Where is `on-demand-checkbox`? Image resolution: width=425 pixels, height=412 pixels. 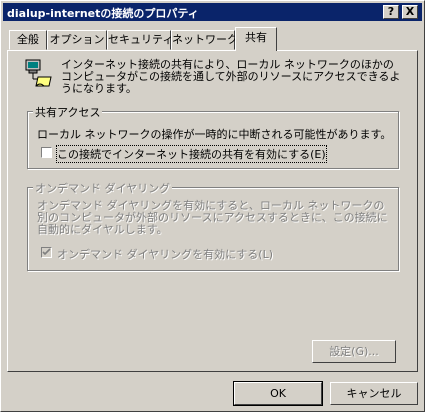
on-demand-checkbox is located at coordinates (46, 252).